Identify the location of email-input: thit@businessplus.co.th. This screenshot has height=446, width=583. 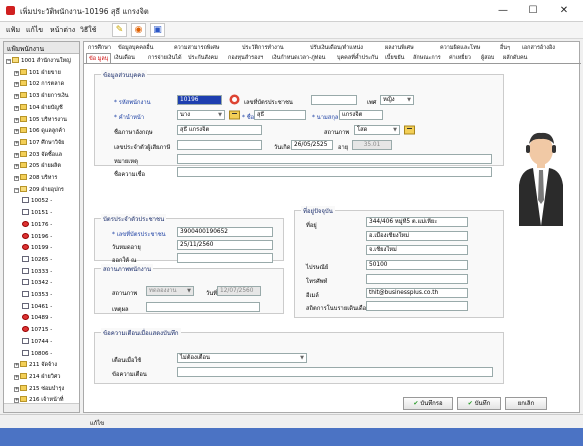
(417, 293).